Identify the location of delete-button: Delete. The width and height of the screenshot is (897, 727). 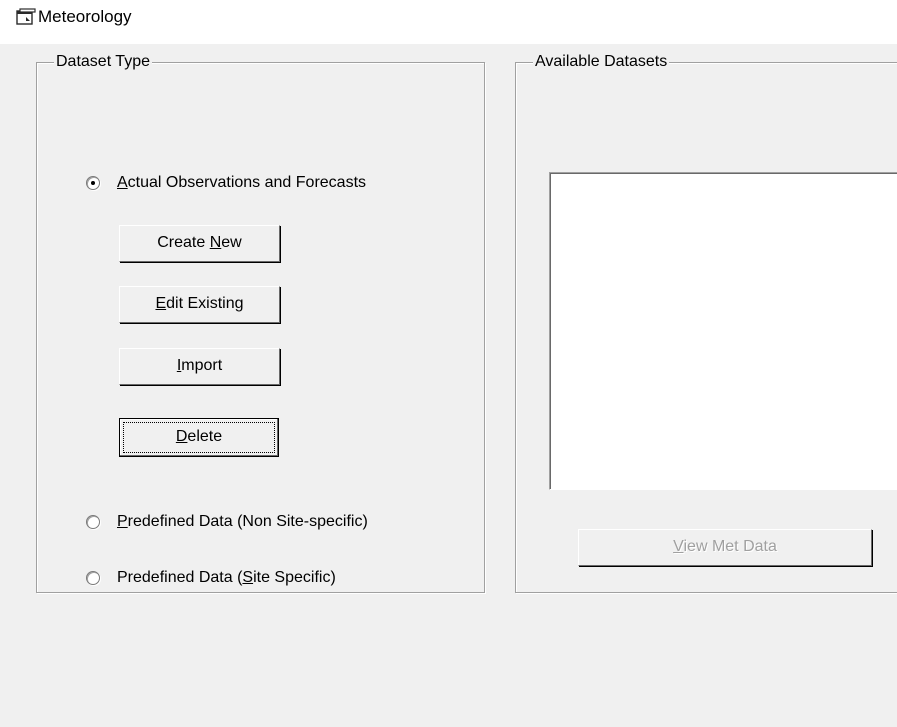
(199, 437).